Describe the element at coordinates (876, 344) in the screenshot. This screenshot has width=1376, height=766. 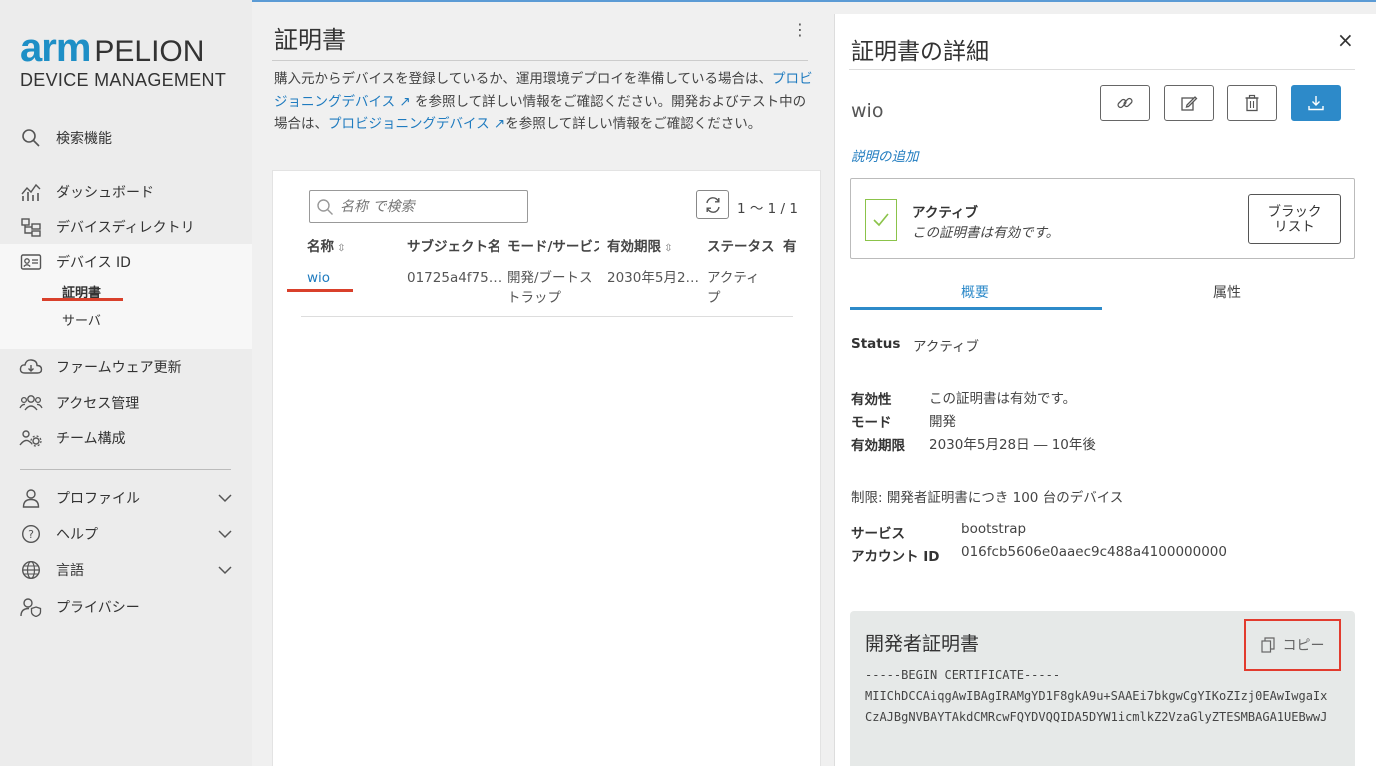
I see `field-label-status: Status` at that location.